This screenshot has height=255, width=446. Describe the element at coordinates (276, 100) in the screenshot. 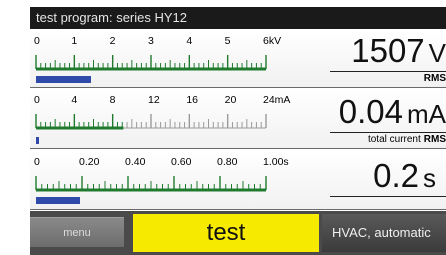

I see `scale-tick-label: 24mA` at that location.